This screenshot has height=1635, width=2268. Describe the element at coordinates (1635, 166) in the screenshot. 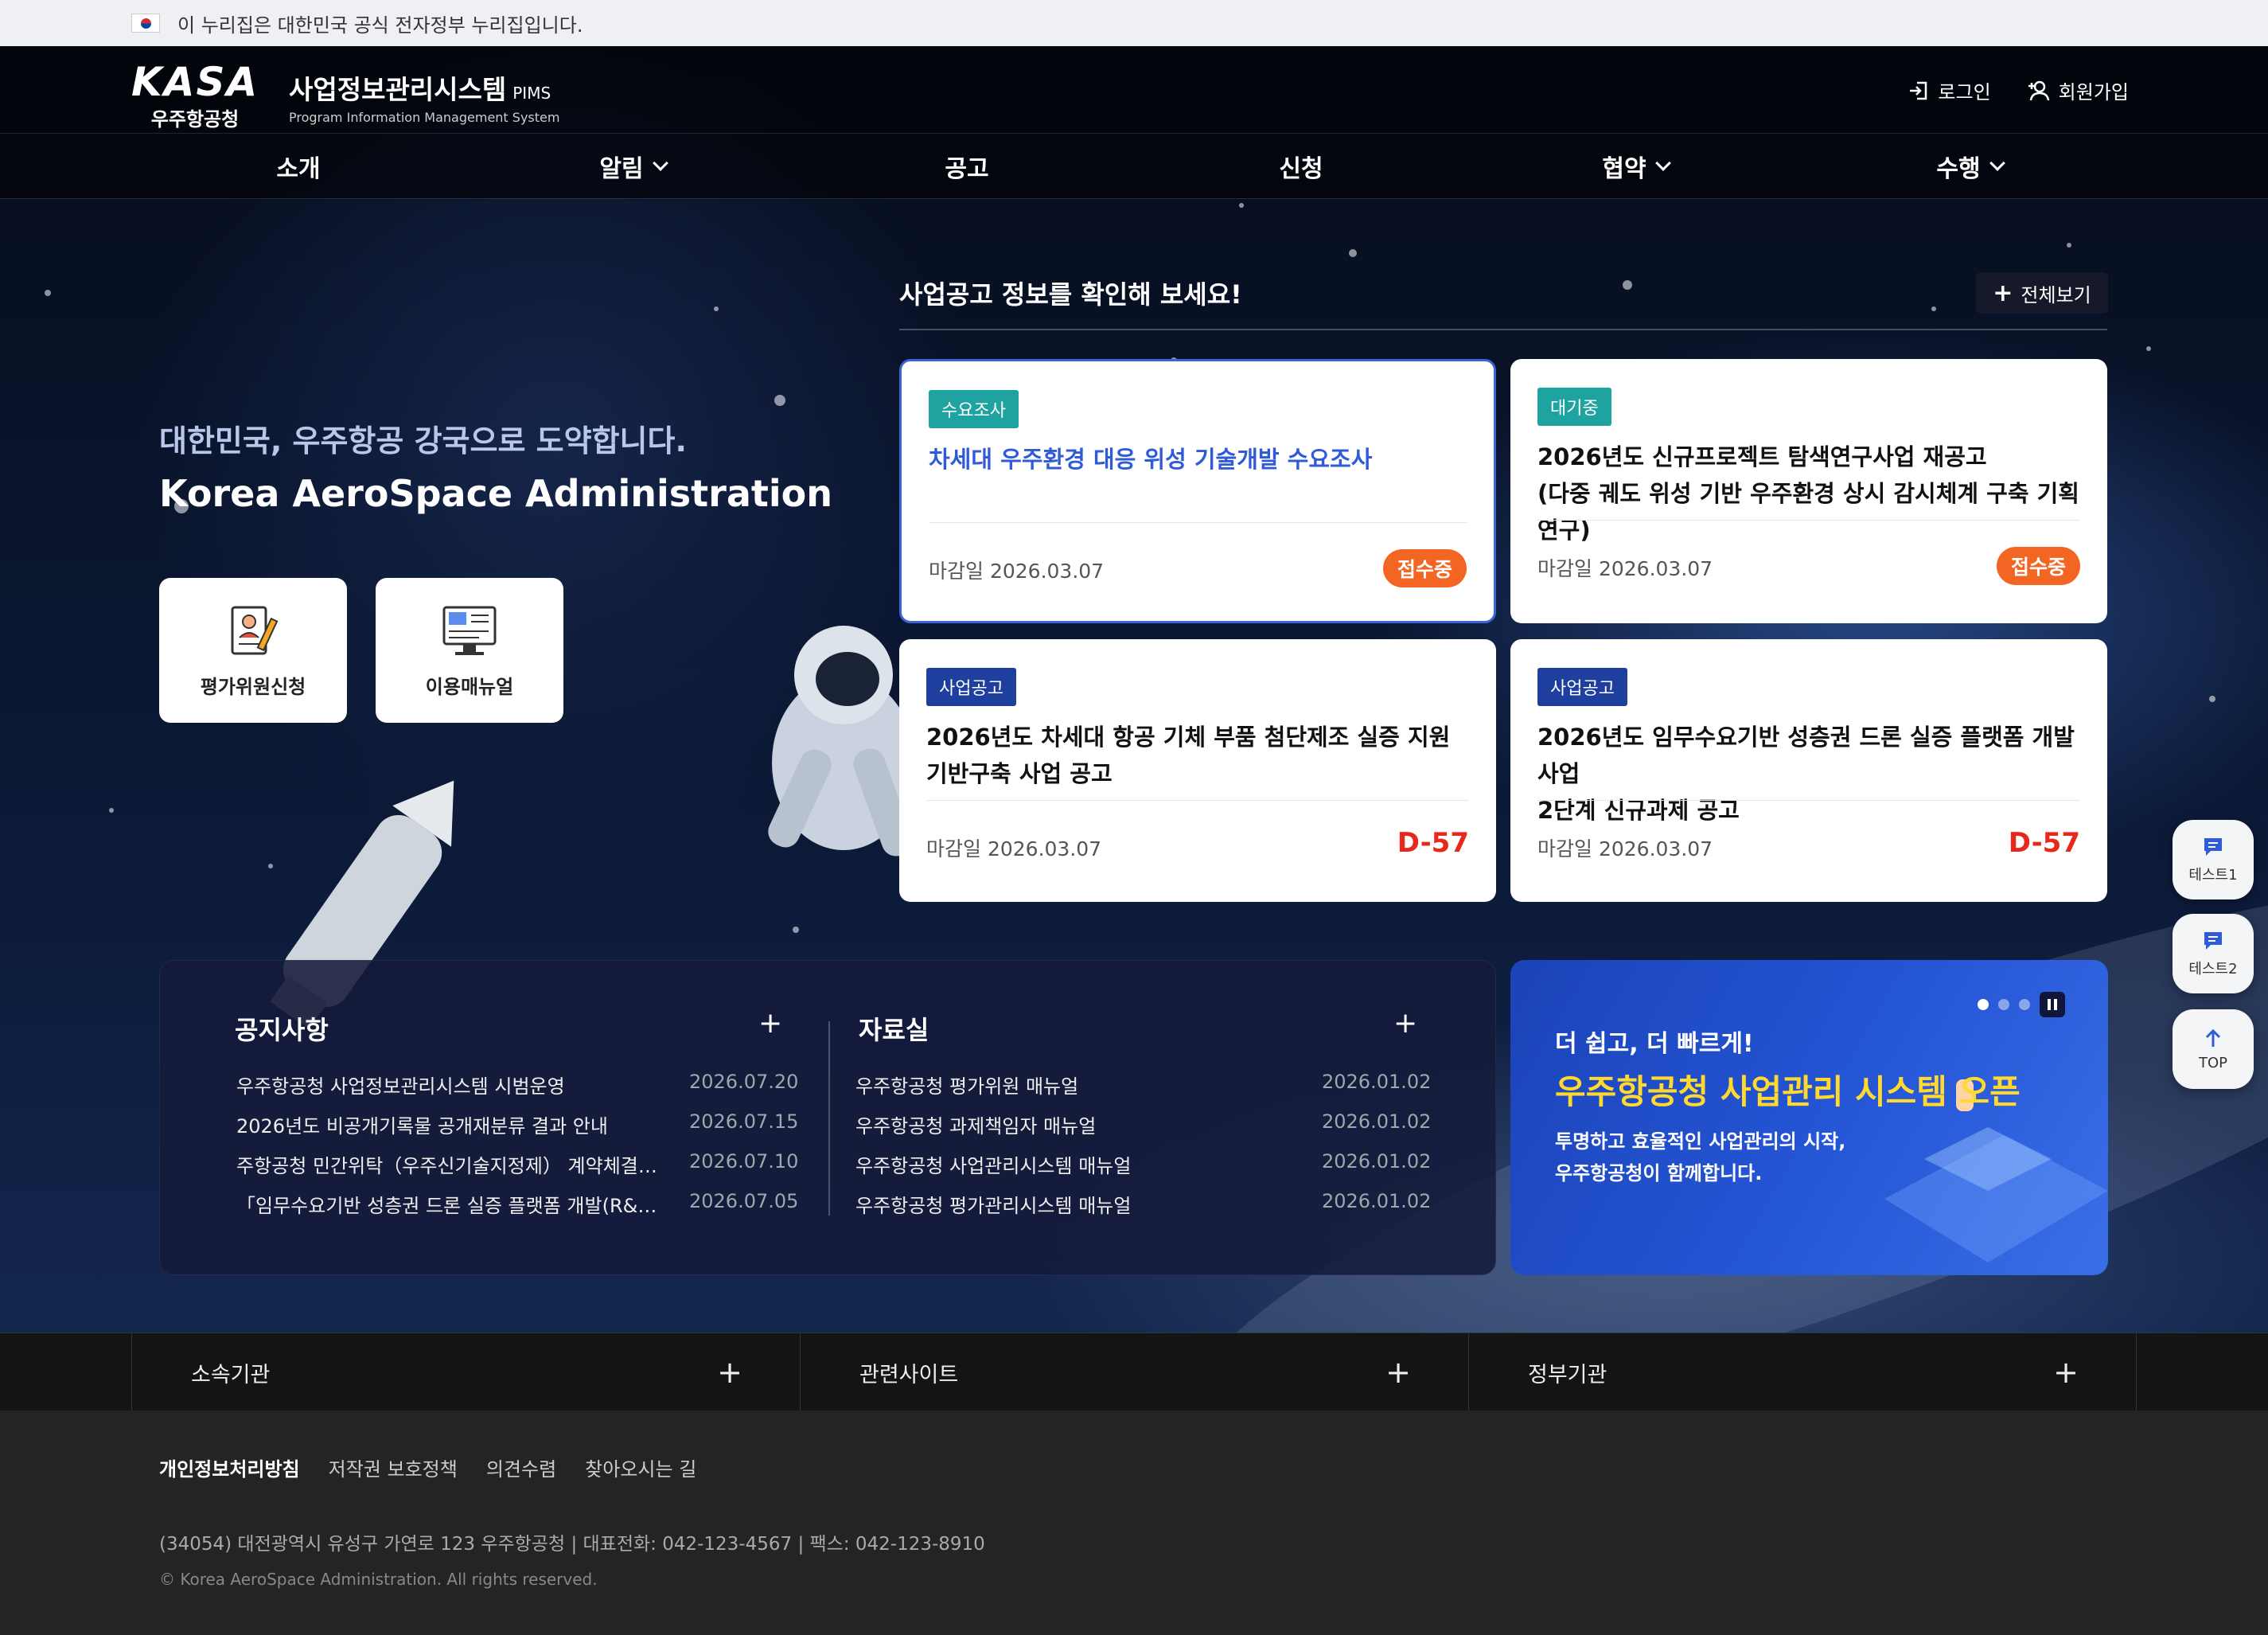

I see `nav-item-agreement: 협약` at that location.